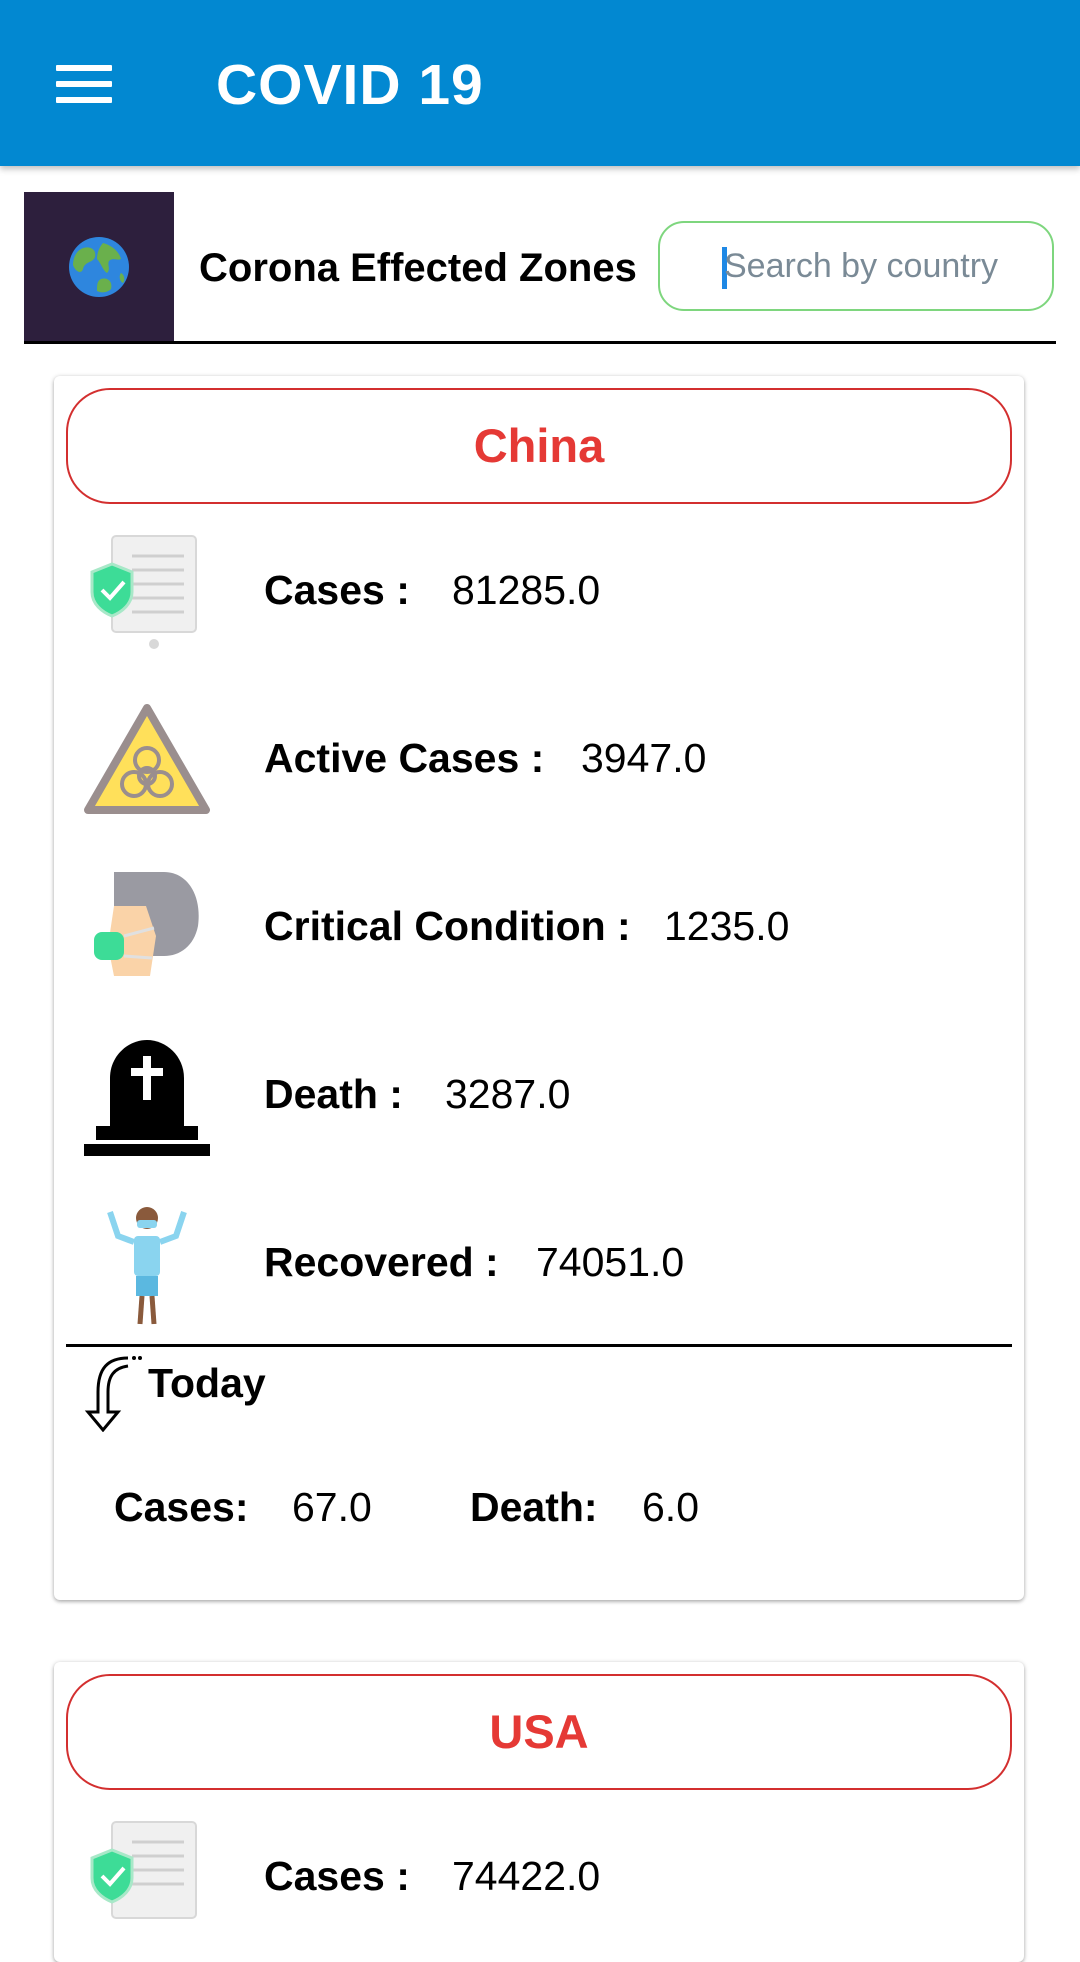 Image resolution: width=1080 pixels, height=1962 pixels. What do you see at coordinates (147, 759) in the screenshot?
I see `biohazard-icon` at bounding box center [147, 759].